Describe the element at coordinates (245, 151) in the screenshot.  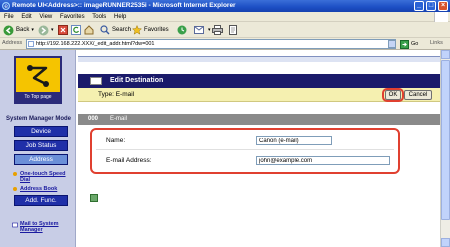
I see `destination-form: Name: E-mail Address:` at that location.